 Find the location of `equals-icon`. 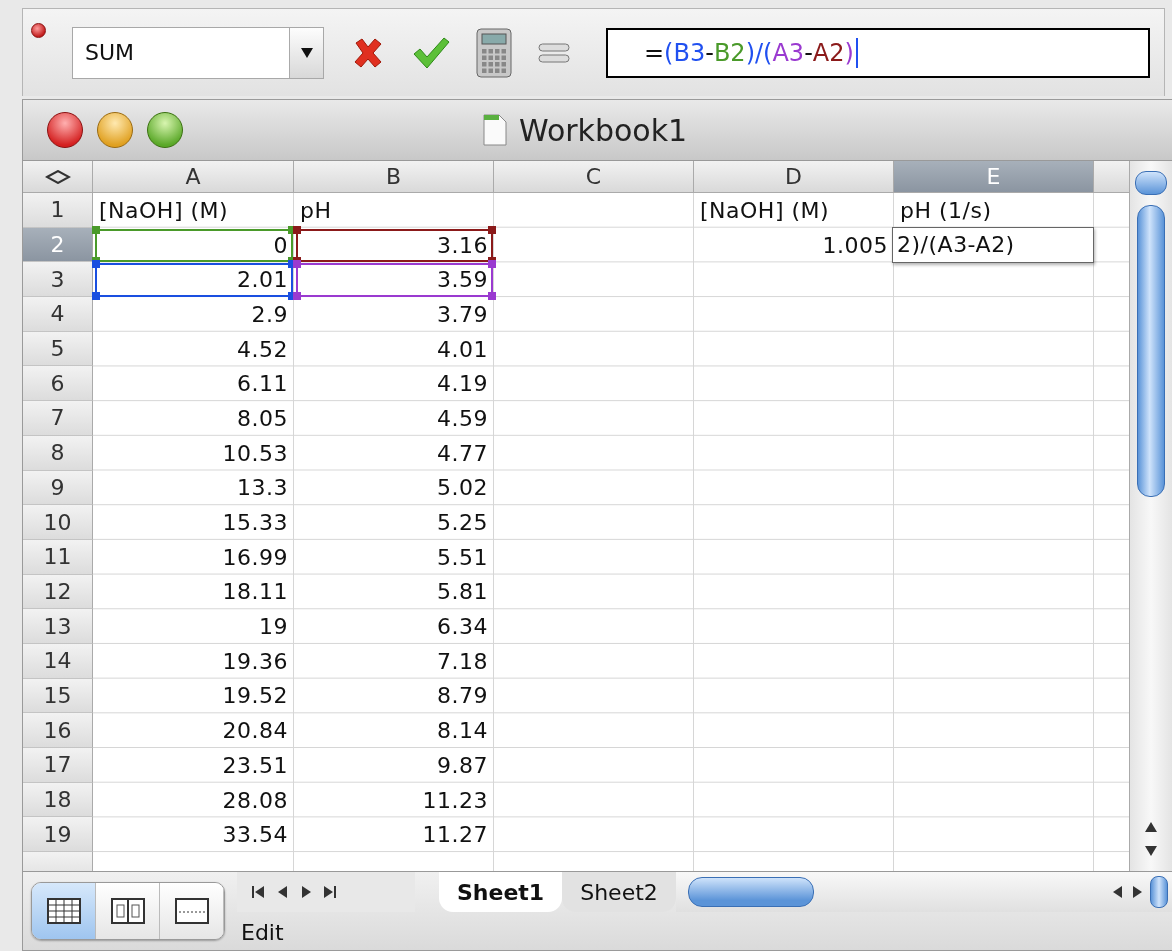

equals-icon is located at coordinates (554, 52).